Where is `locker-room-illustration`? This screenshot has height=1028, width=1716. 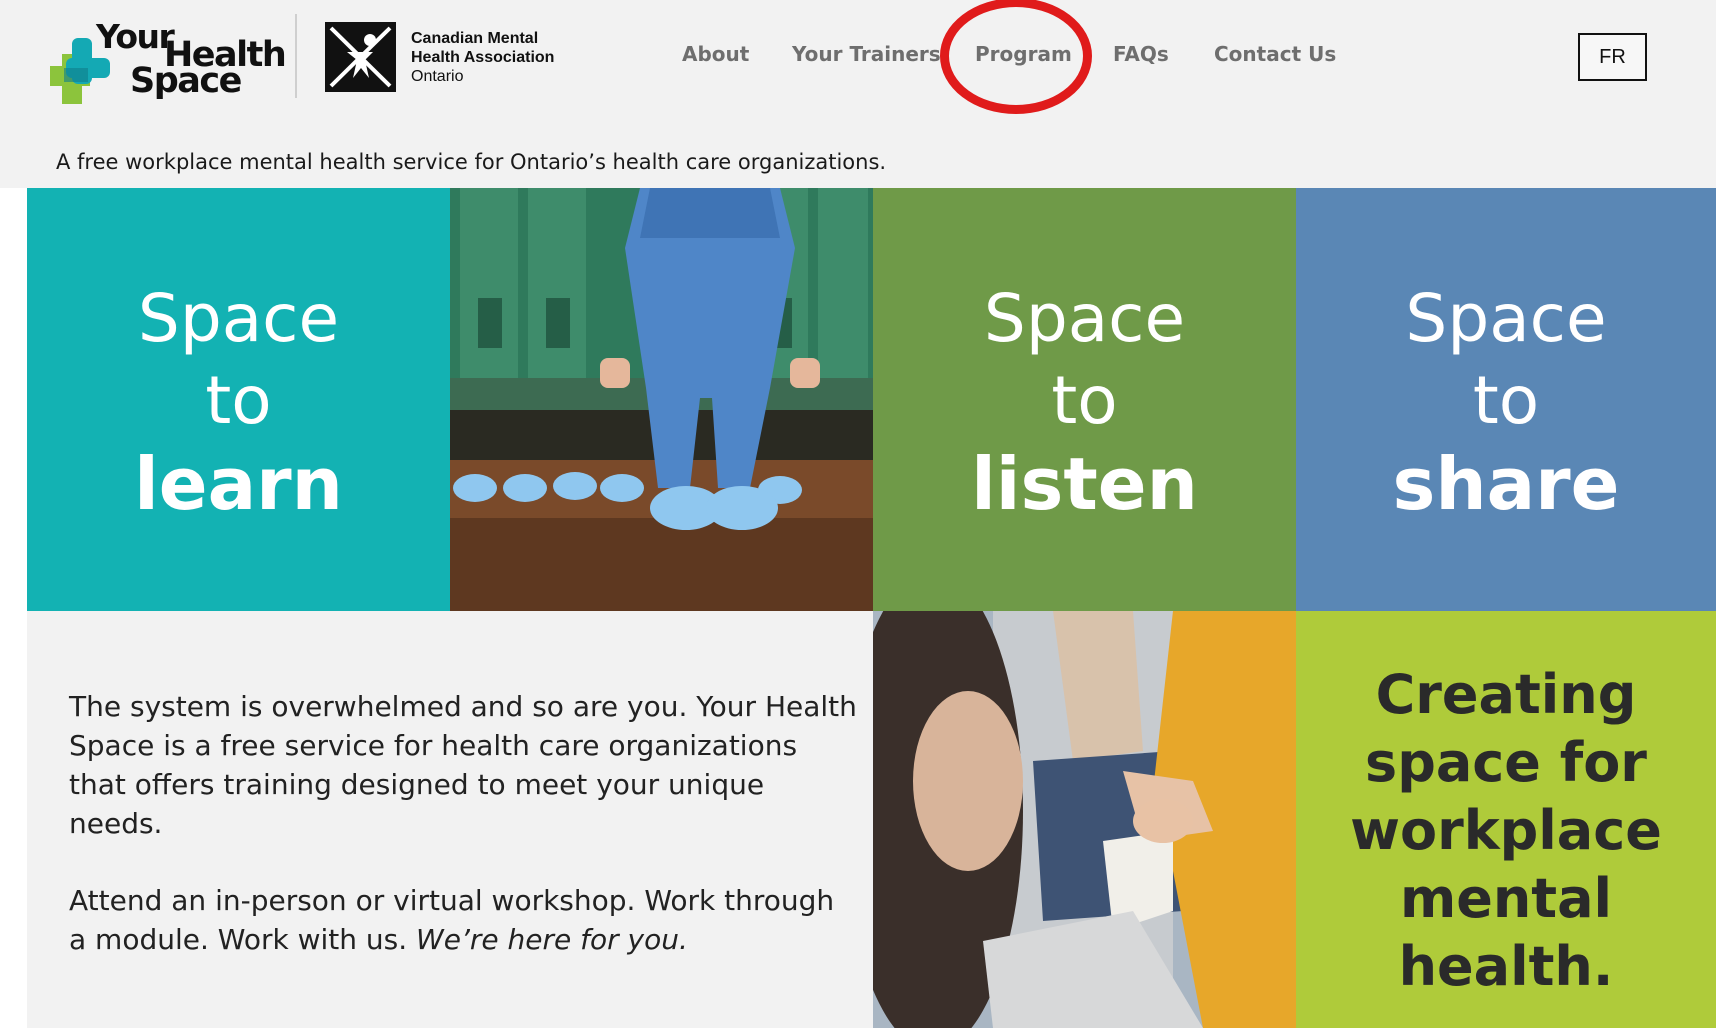 locker-room-illustration is located at coordinates (661, 399).